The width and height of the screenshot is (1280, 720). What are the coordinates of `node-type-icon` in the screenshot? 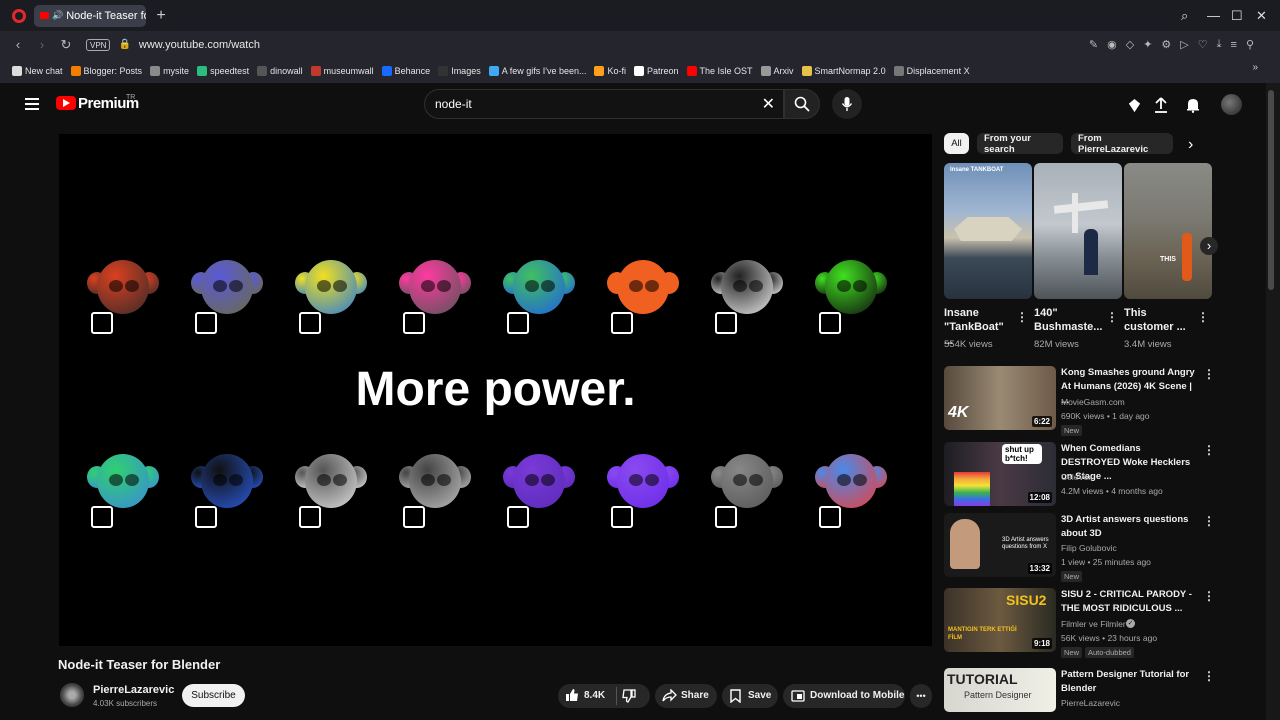 It's located at (830, 517).